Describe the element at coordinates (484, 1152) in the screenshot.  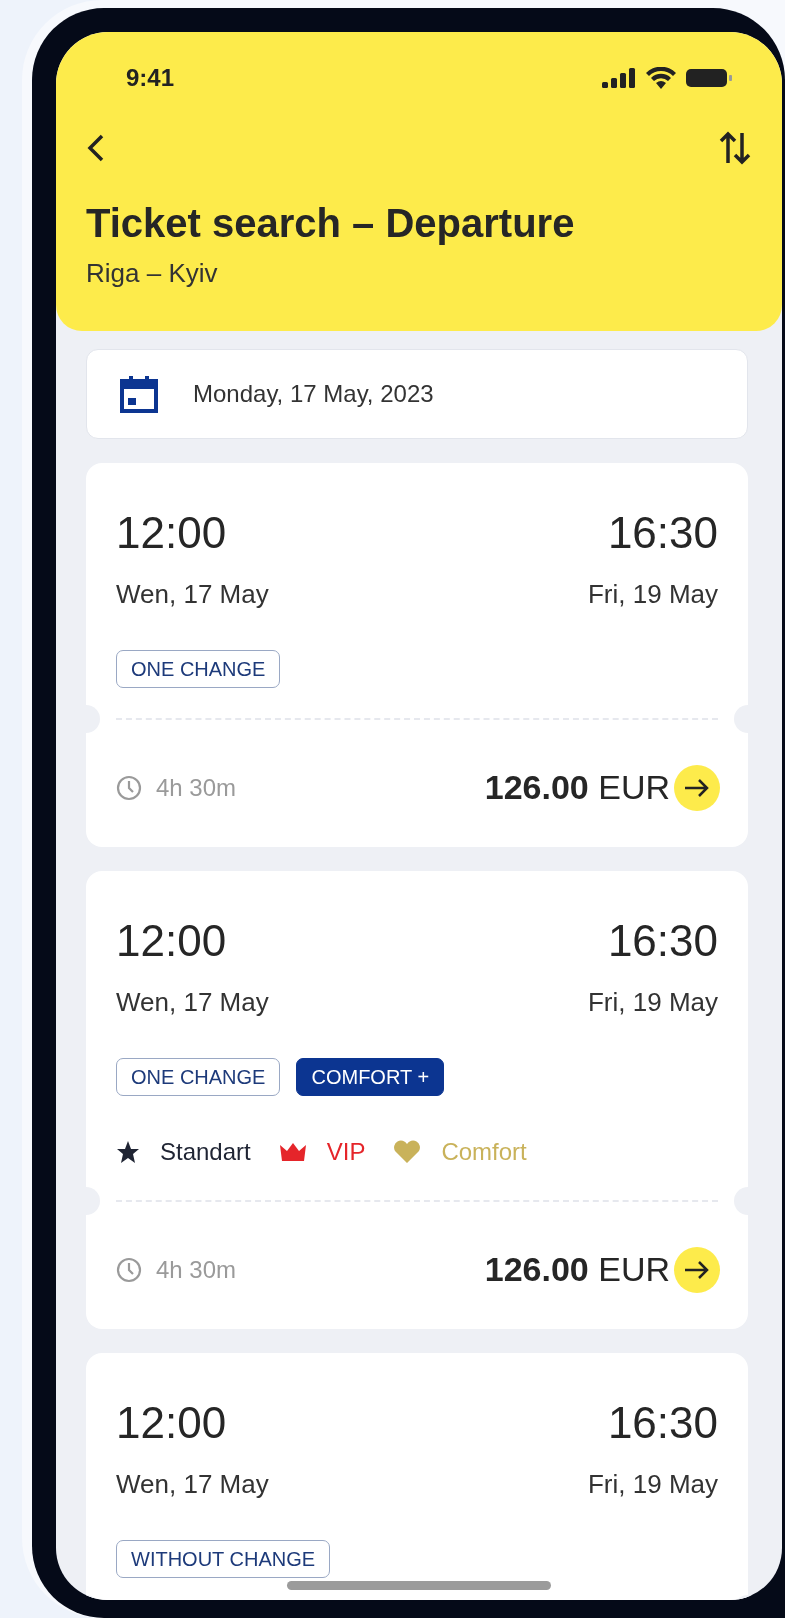
I see `class-label: Comfort` at that location.